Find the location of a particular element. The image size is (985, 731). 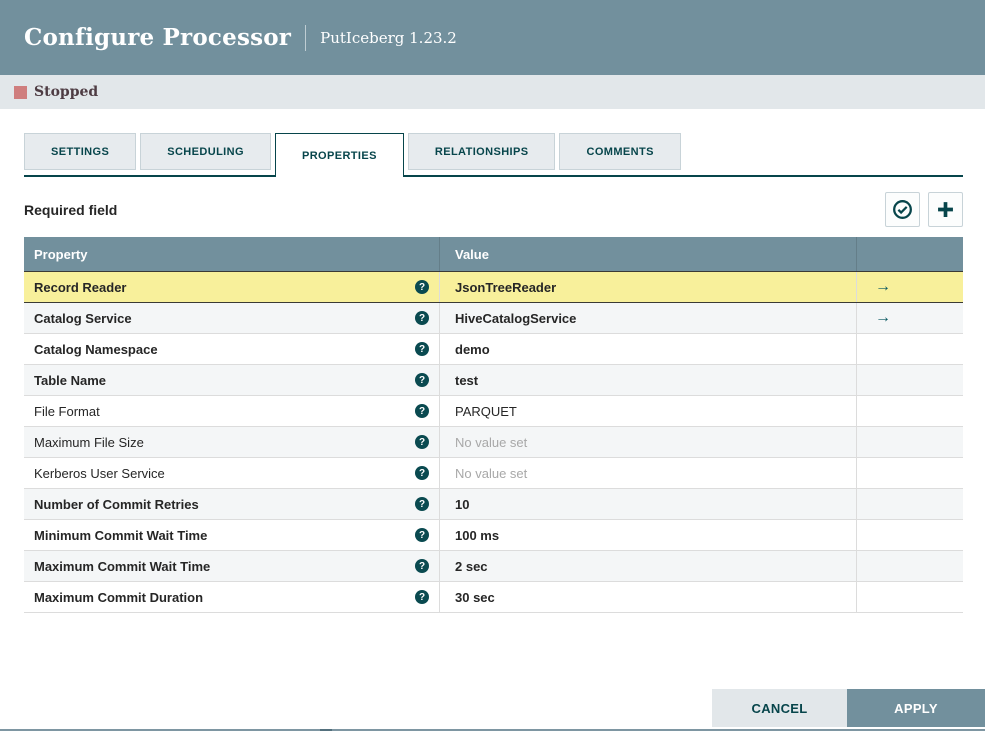

table-row: Record Reader ? JsonTreeReader → is located at coordinates (493, 287).